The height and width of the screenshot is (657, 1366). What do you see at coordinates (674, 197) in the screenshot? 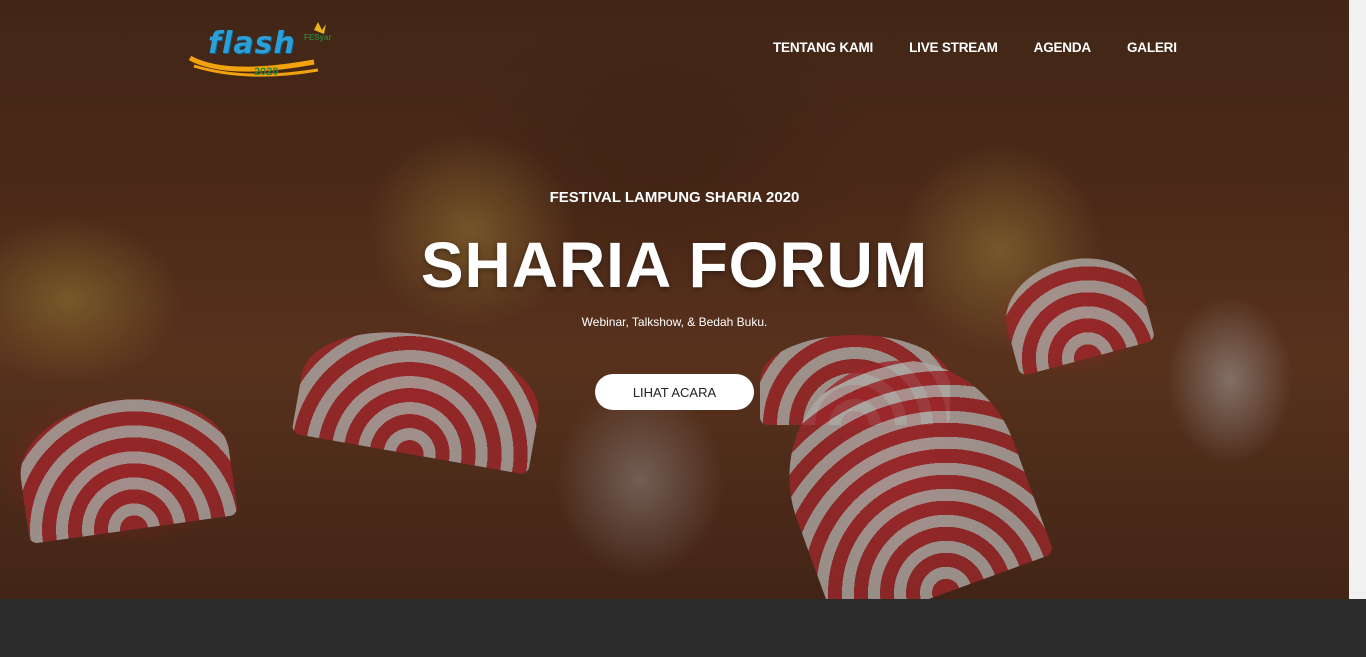
I see `hero-kicker: FESTIVAL LAMPUNG SHARIA 2020` at bounding box center [674, 197].